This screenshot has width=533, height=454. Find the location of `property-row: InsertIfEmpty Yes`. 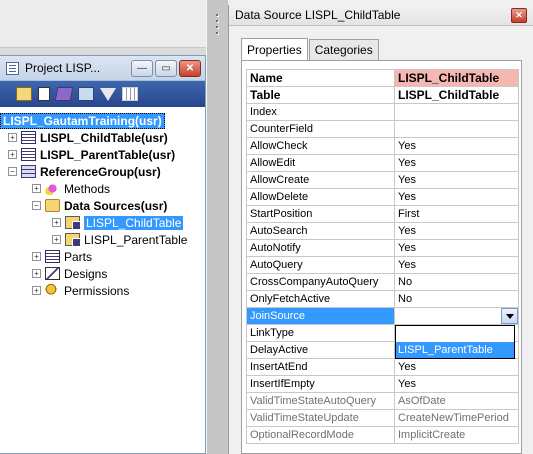

property-row: InsertIfEmpty Yes is located at coordinates (382, 384).